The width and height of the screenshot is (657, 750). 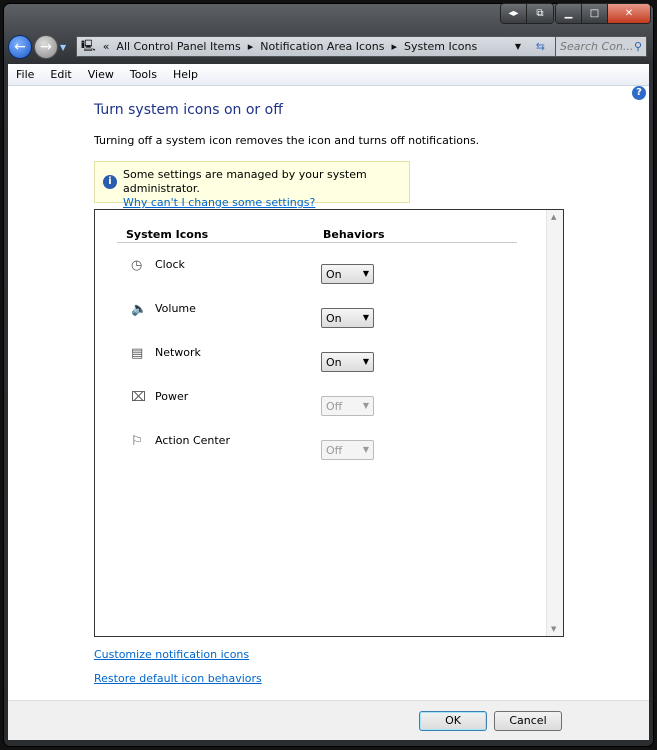 I want to click on search-input: Search Con... ⚲, so click(x=601, y=46).